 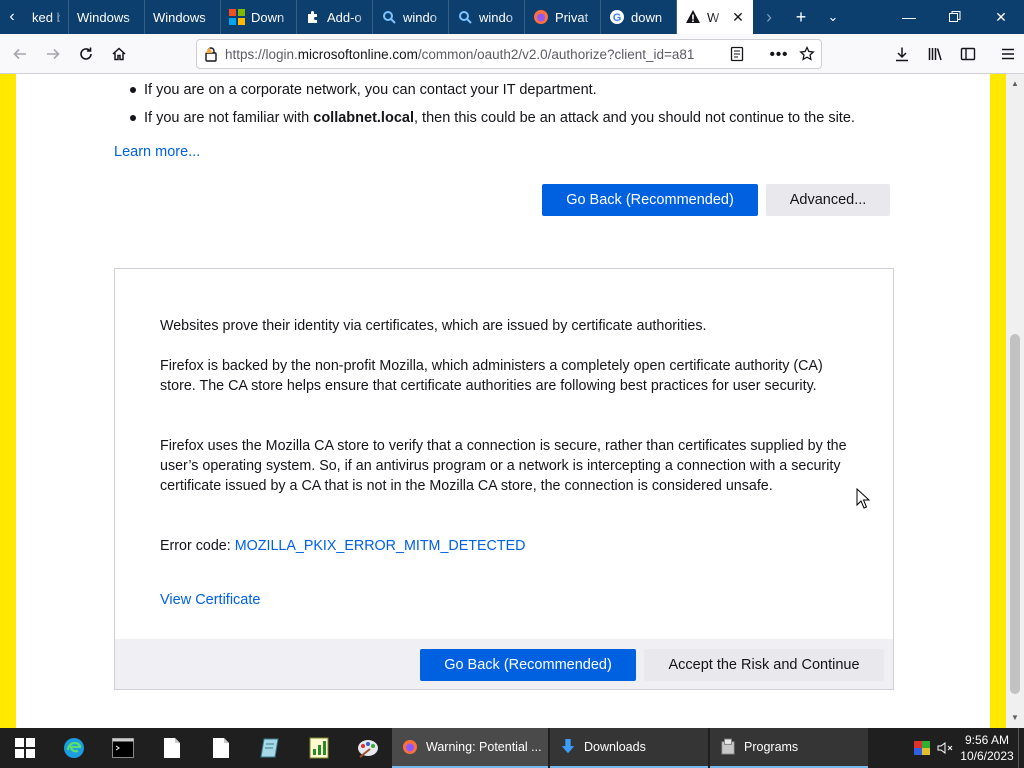 I want to click on downloads-icon, so click(x=902, y=54).